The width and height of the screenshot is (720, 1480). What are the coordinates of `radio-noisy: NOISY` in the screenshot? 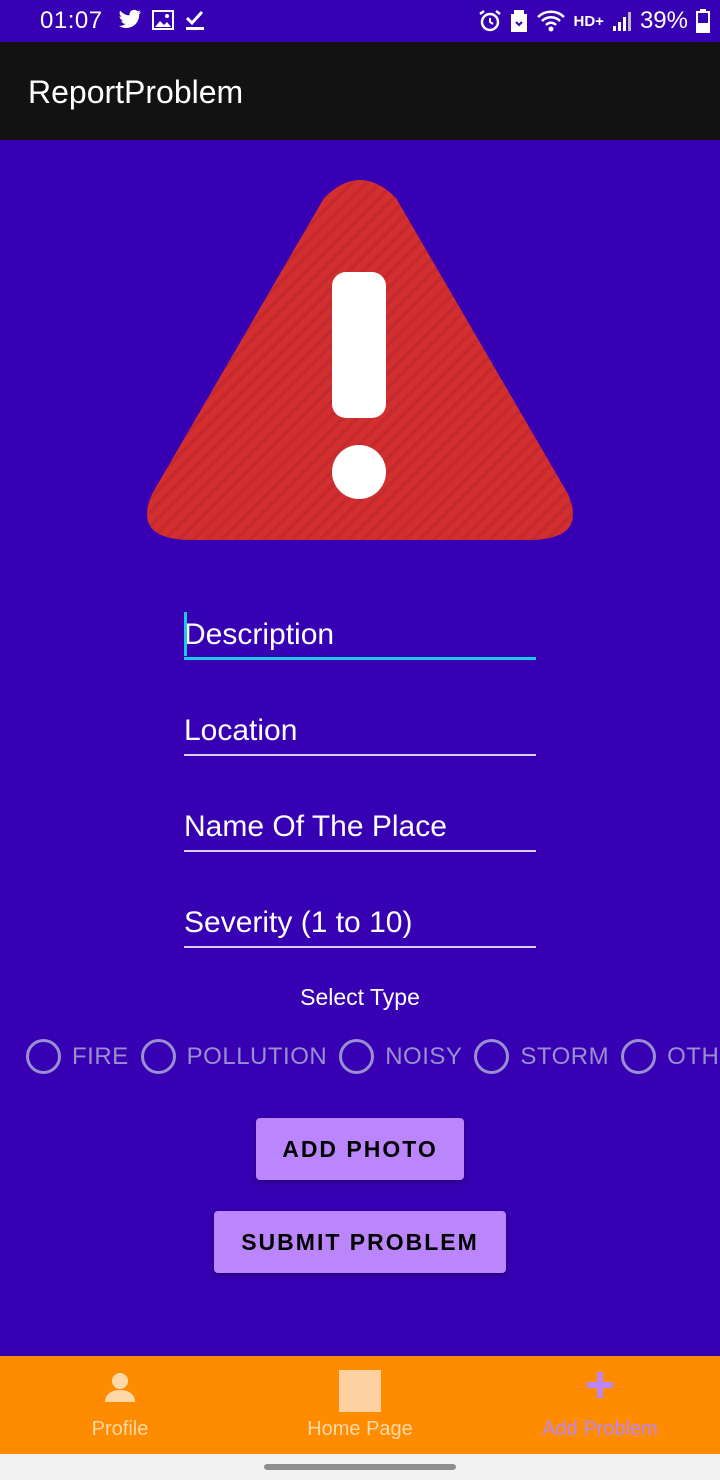 It's located at (400, 1056).